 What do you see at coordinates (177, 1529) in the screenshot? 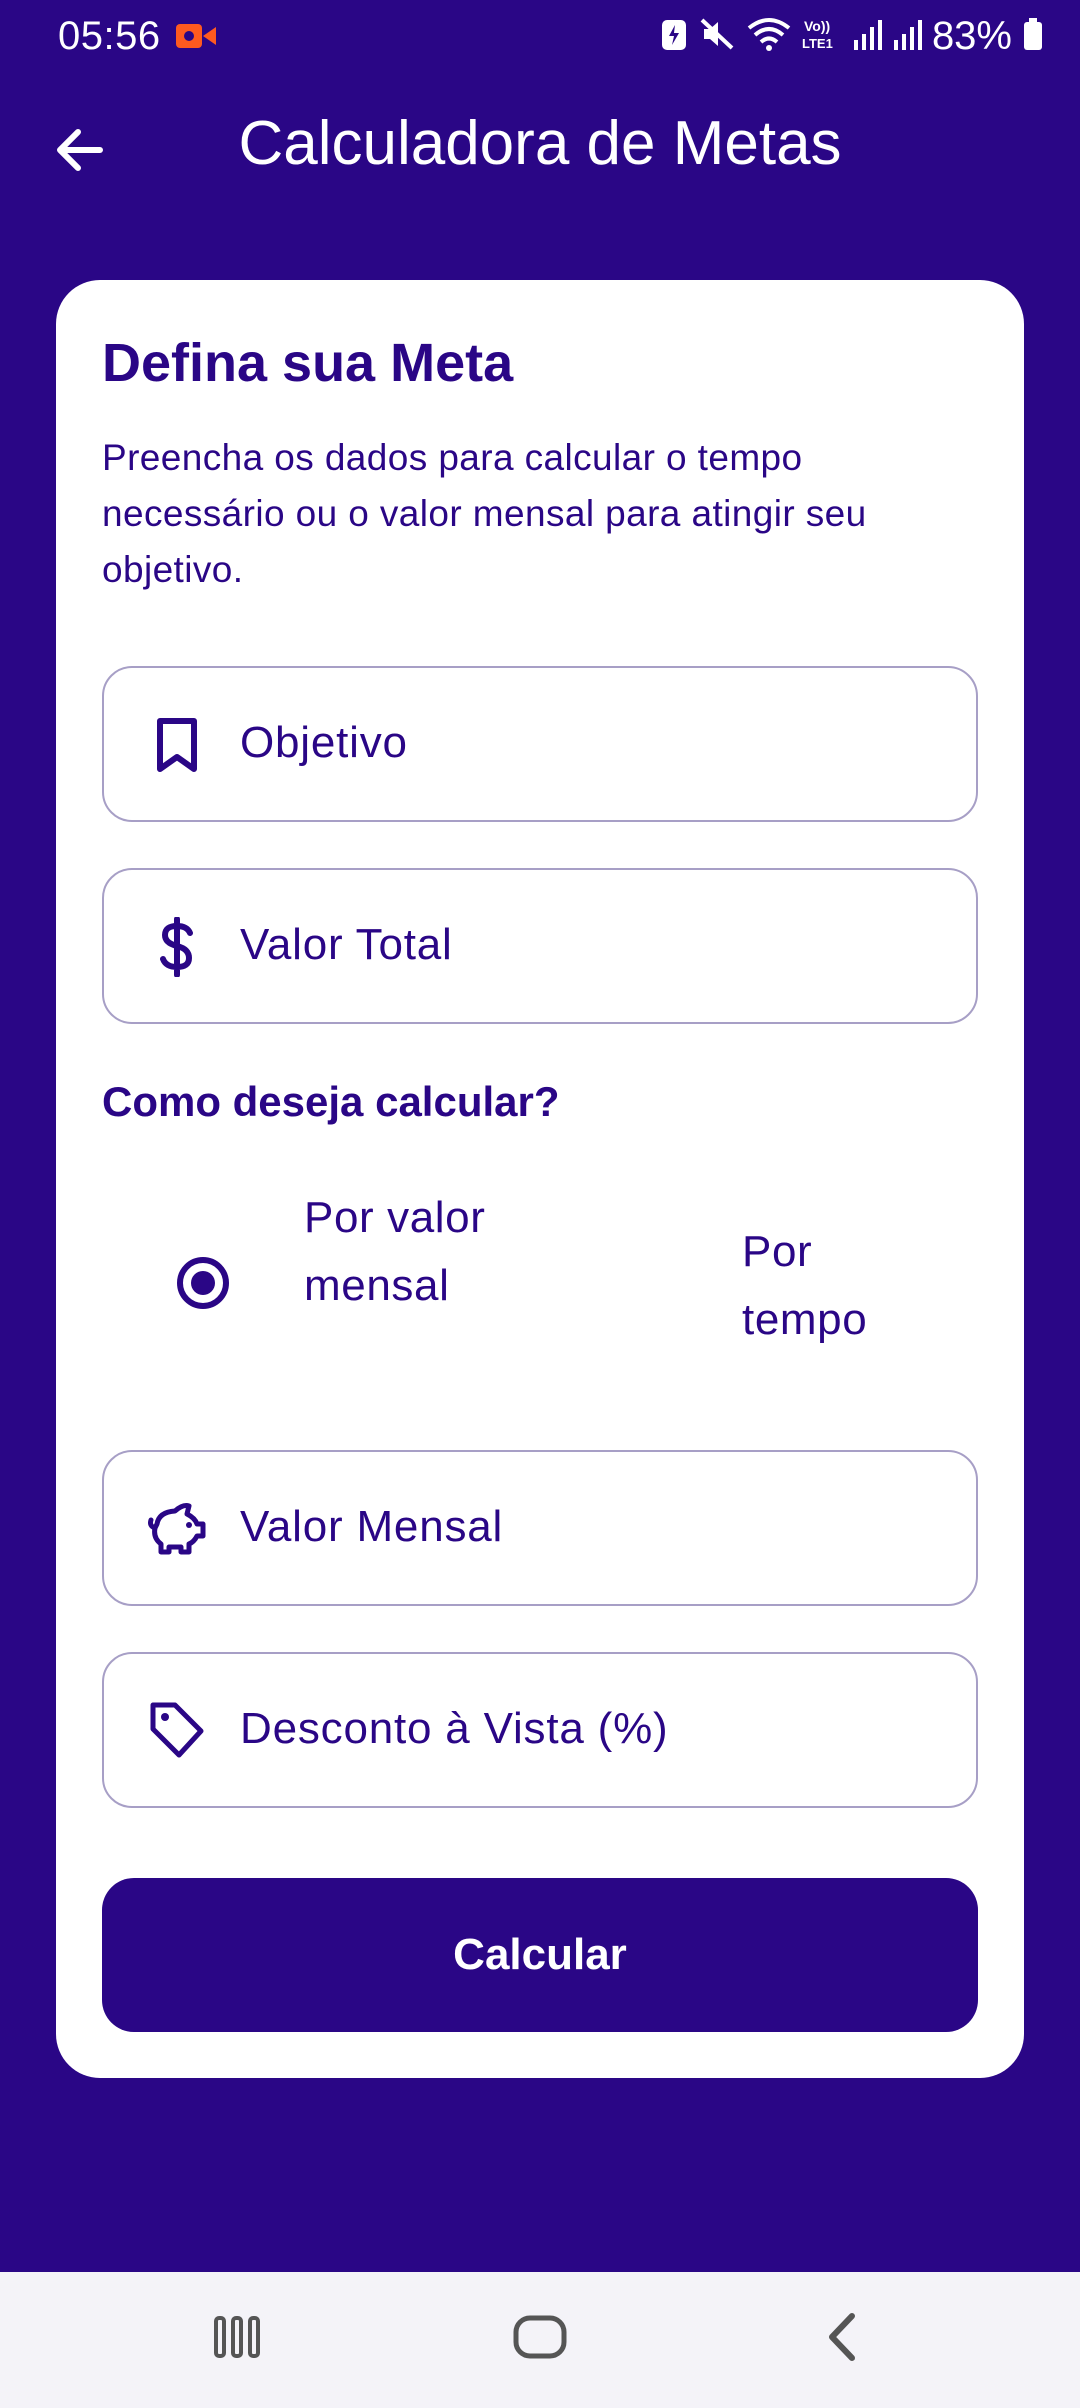
I see `piggy-bank-icon` at bounding box center [177, 1529].